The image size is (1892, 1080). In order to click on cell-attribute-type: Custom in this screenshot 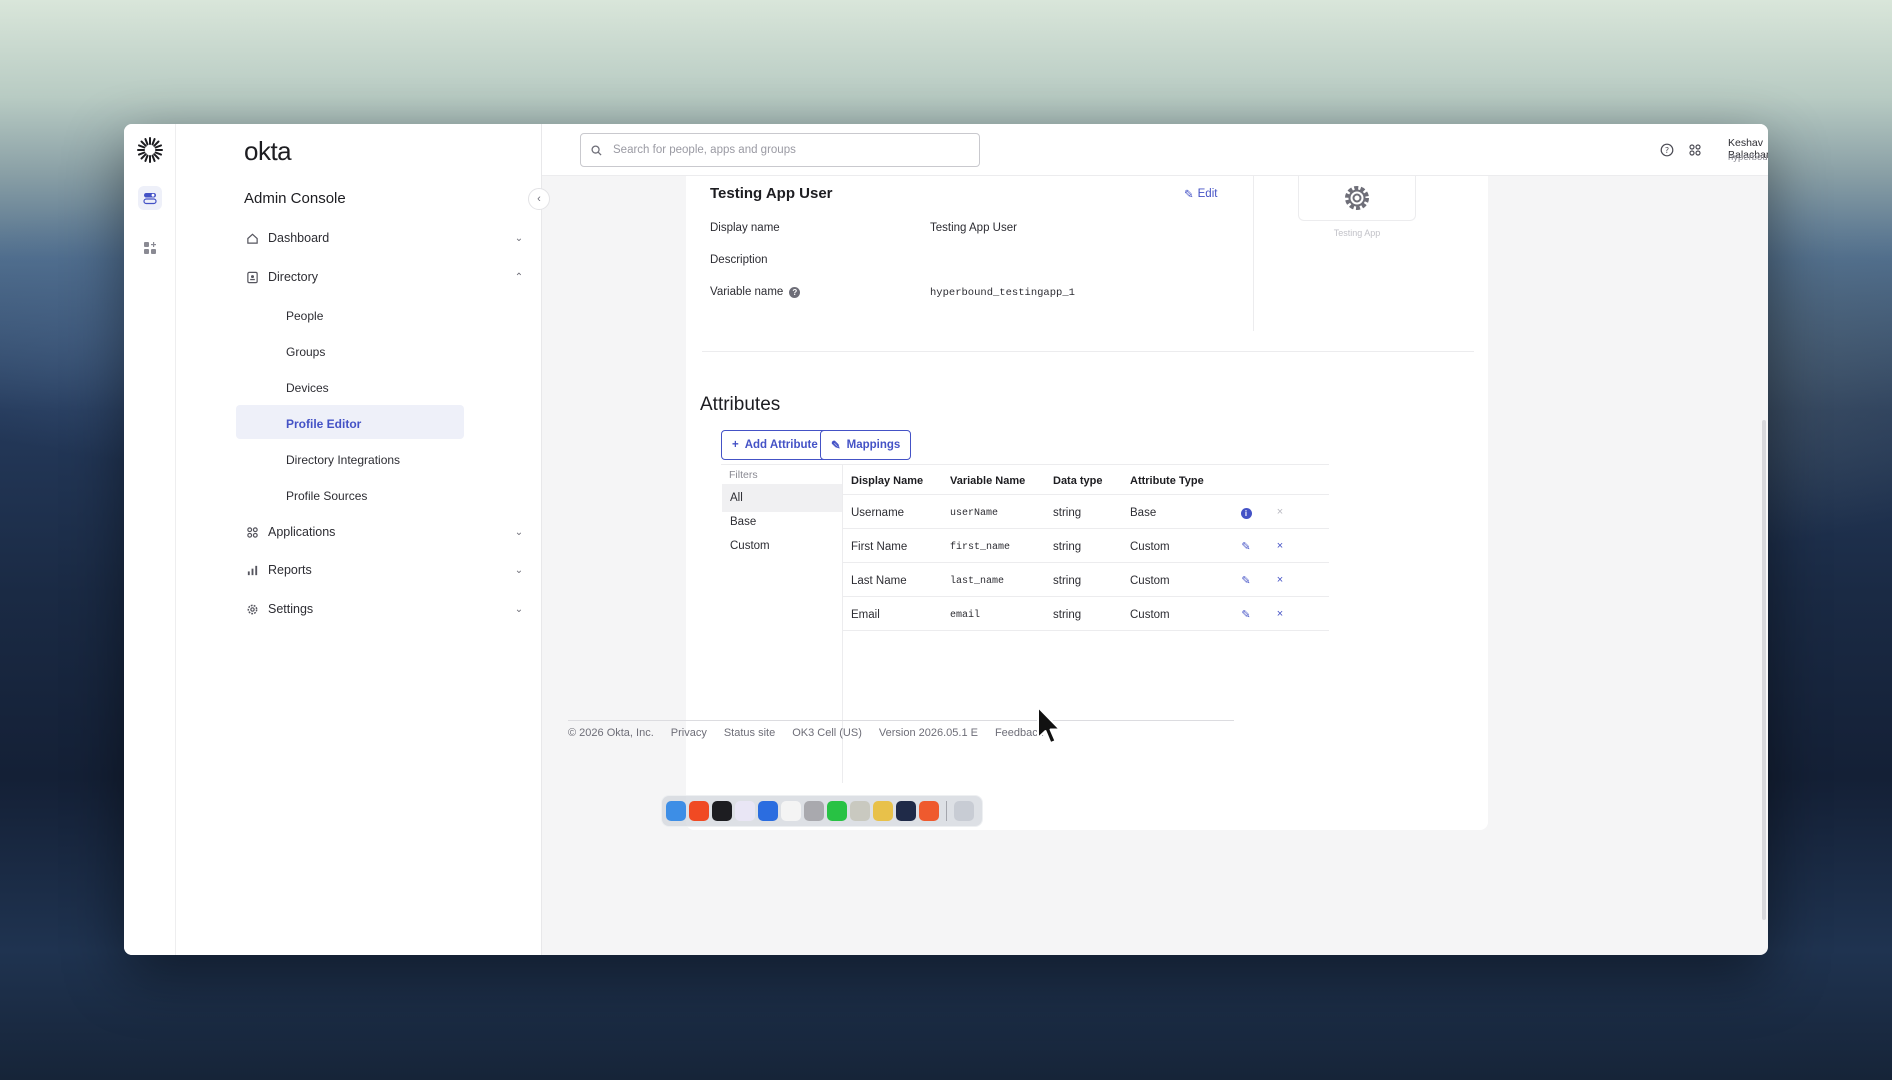, I will do `click(1150, 615)`.